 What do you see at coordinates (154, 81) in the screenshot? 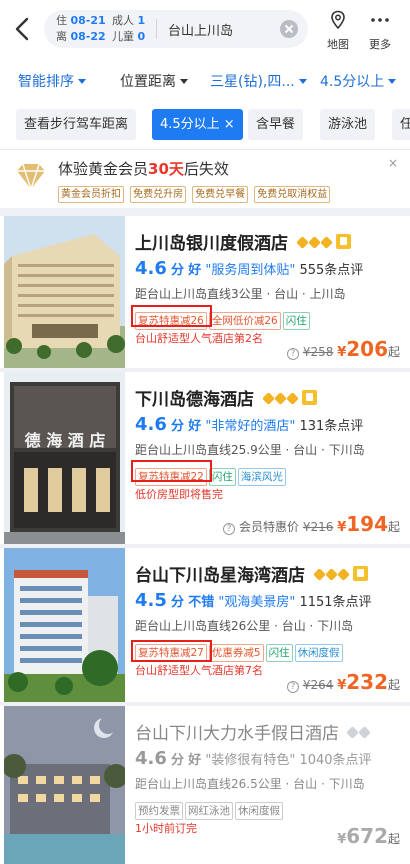
I see `sort-distance: 位置距离` at bounding box center [154, 81].